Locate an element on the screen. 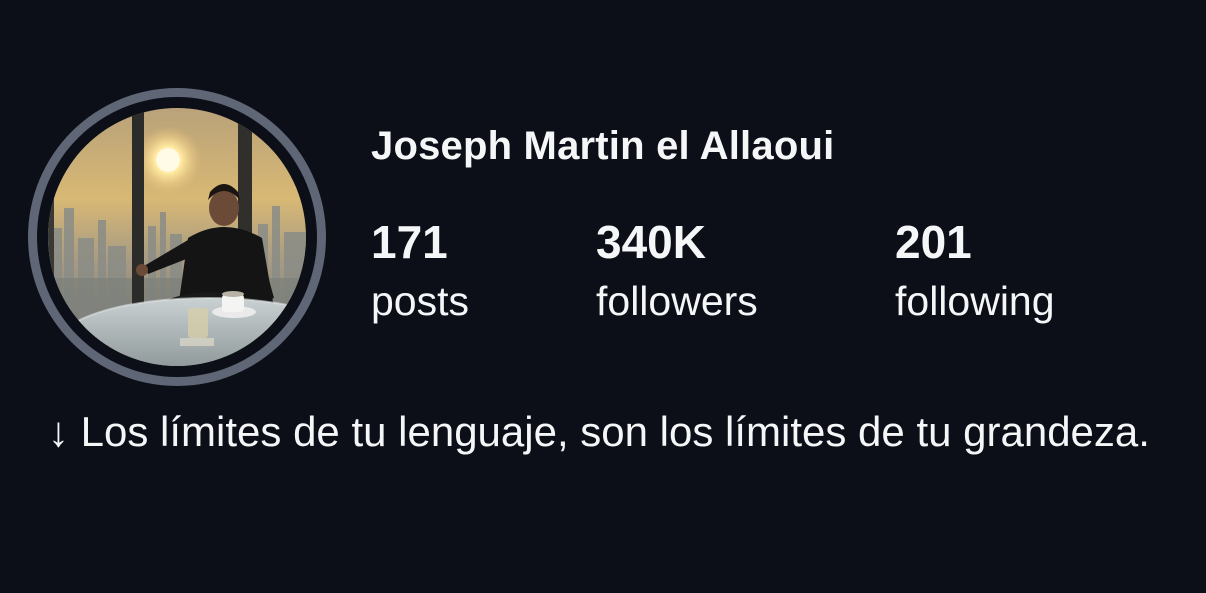 The image size is (1206, 593). followers-label: followers is located at coordinates (677, 301).